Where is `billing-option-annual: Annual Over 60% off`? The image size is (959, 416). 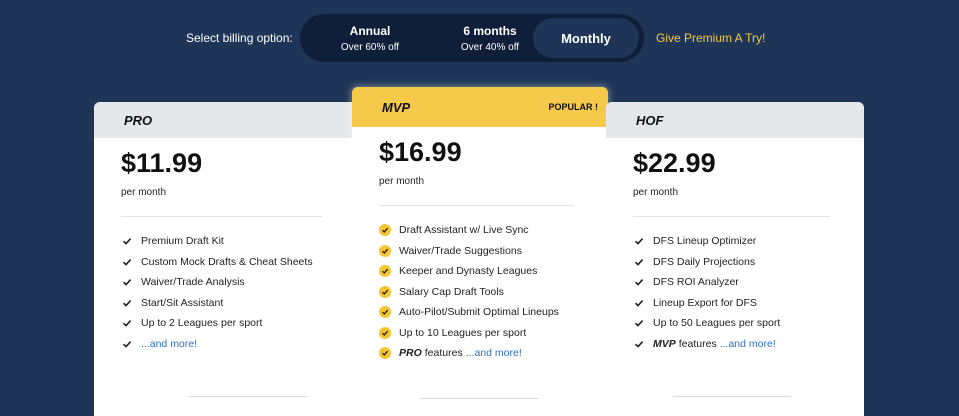 billing-option-annual: Annual Over 60% off is located at coordinates (370, 38).